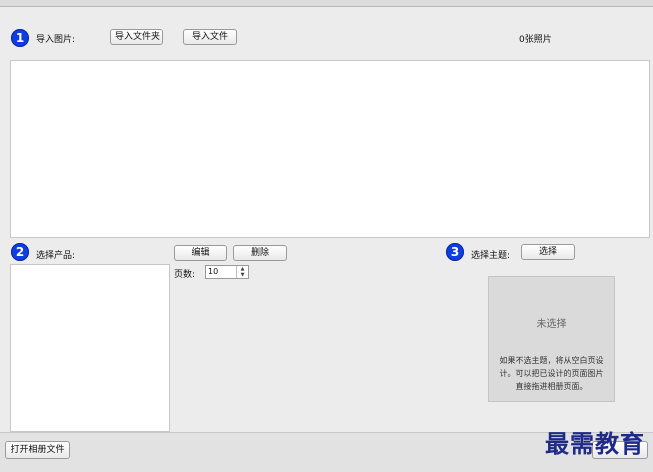  What do you see at coordinates (551, 324) in the screenshot?
I see `theme-status: 未选择` at bounding box center [551, 324].